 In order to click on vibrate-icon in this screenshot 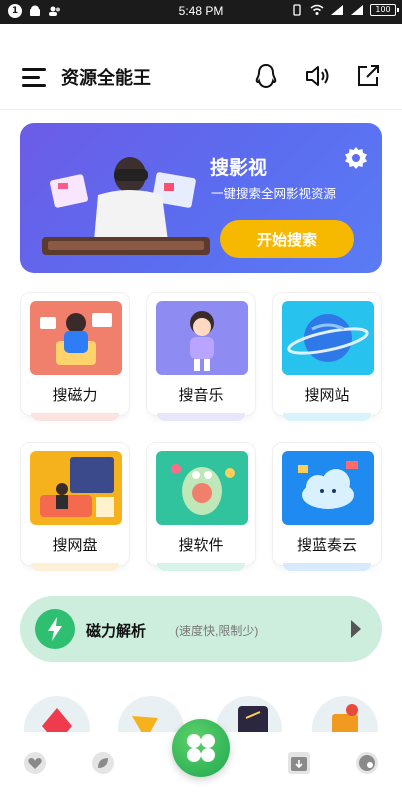, I will do `click(297, 10)`.